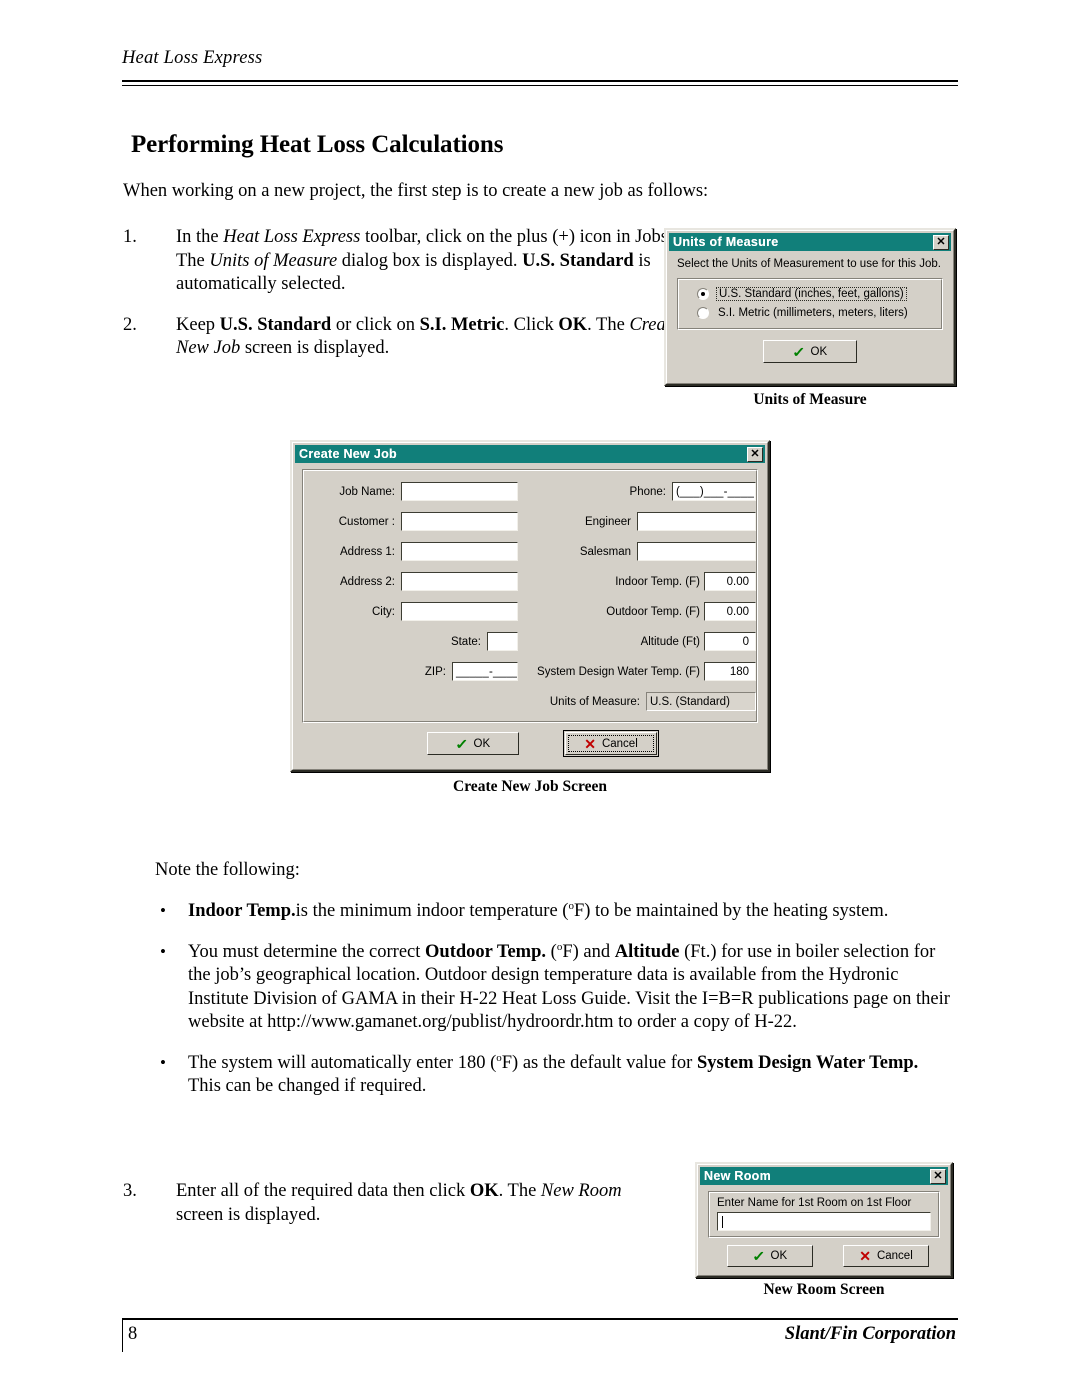  I want to click on city-input, so click(459, 611).